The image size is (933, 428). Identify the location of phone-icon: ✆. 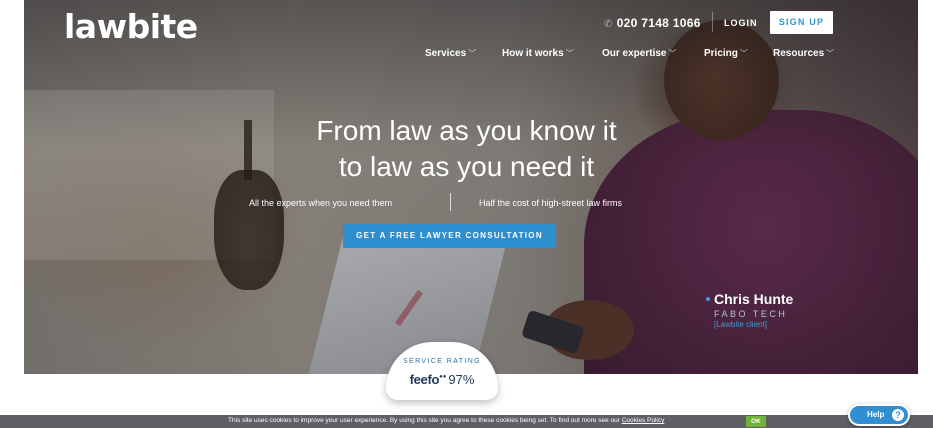
(608, 24).